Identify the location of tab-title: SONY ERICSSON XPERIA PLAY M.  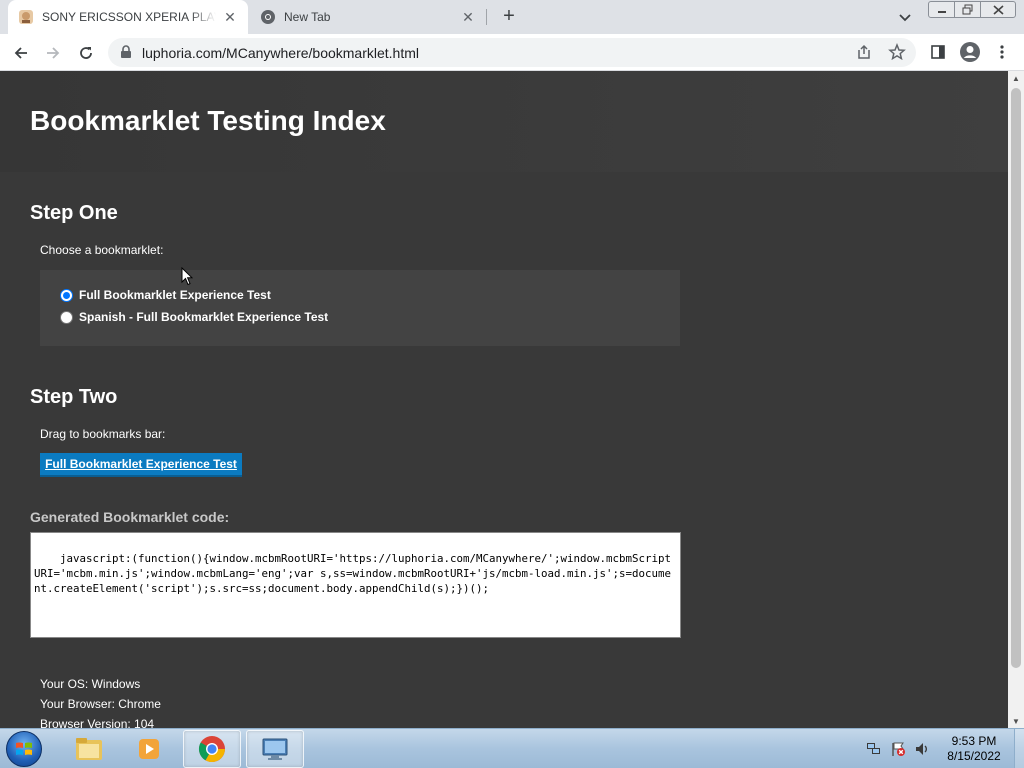
(129, 17).